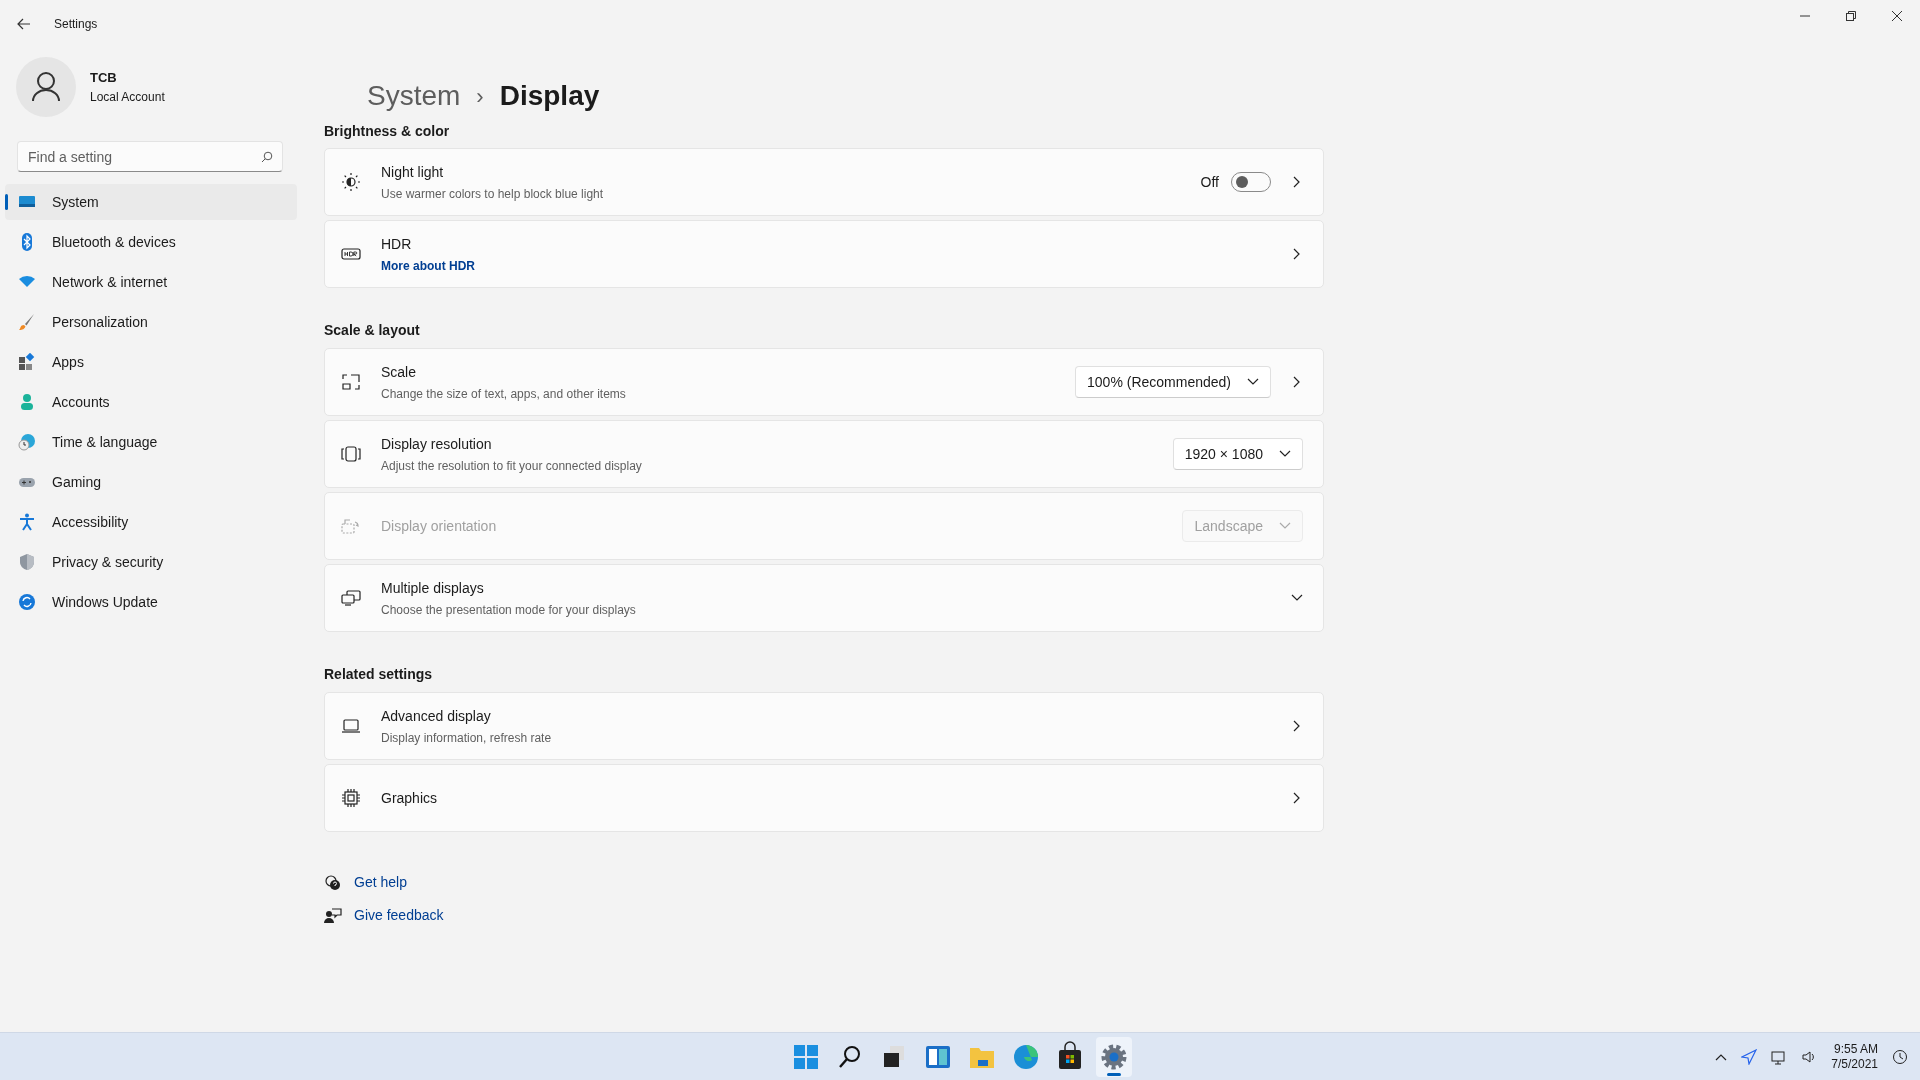  What do you see at coordinates (333, 882) in the screenshot?
I see `help-icon` at bounding box center [333, 882].